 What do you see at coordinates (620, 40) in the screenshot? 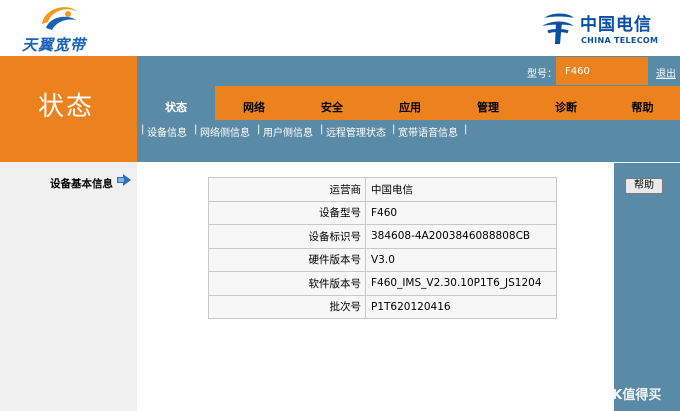
I see `china-telecom-en-text: CHINA TELECOM` at bounding box center [620, 40].